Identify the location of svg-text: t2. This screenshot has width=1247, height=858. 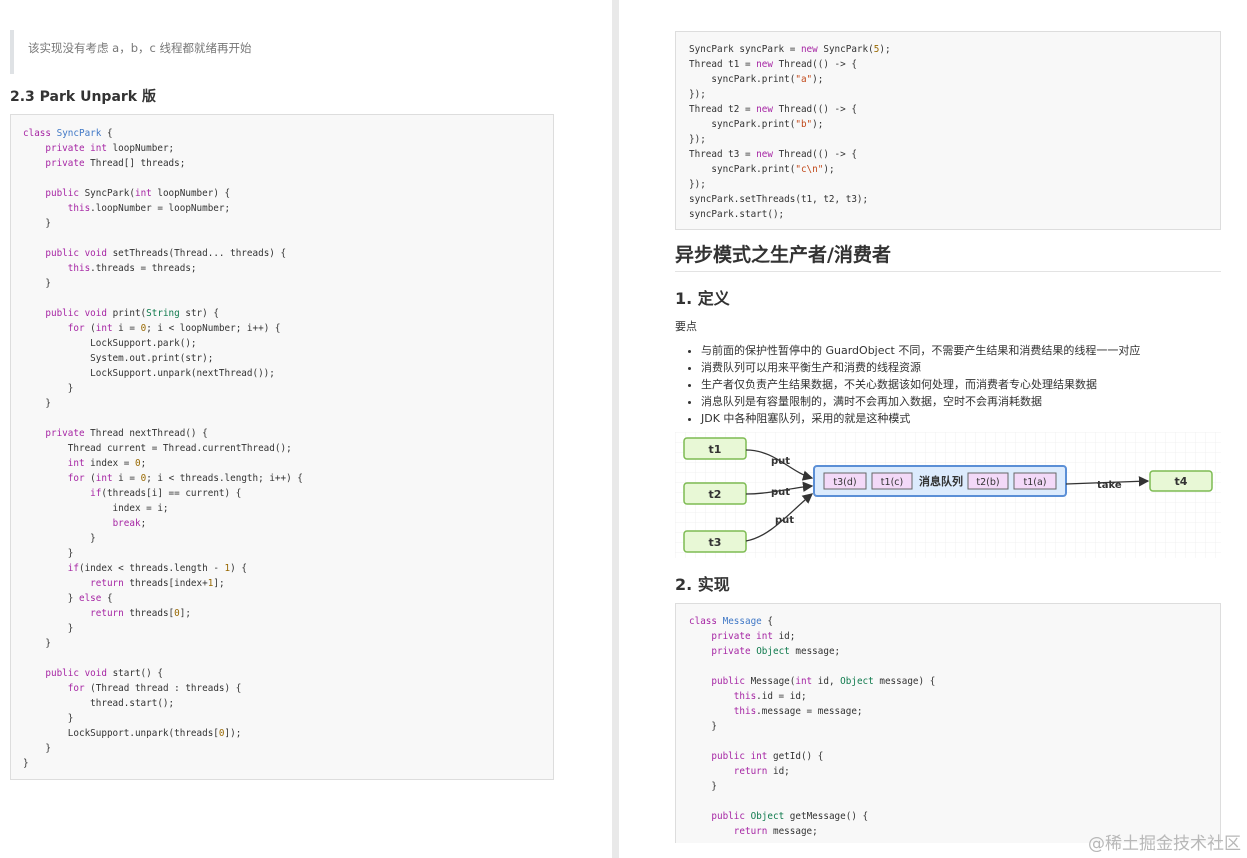
(715, 494).